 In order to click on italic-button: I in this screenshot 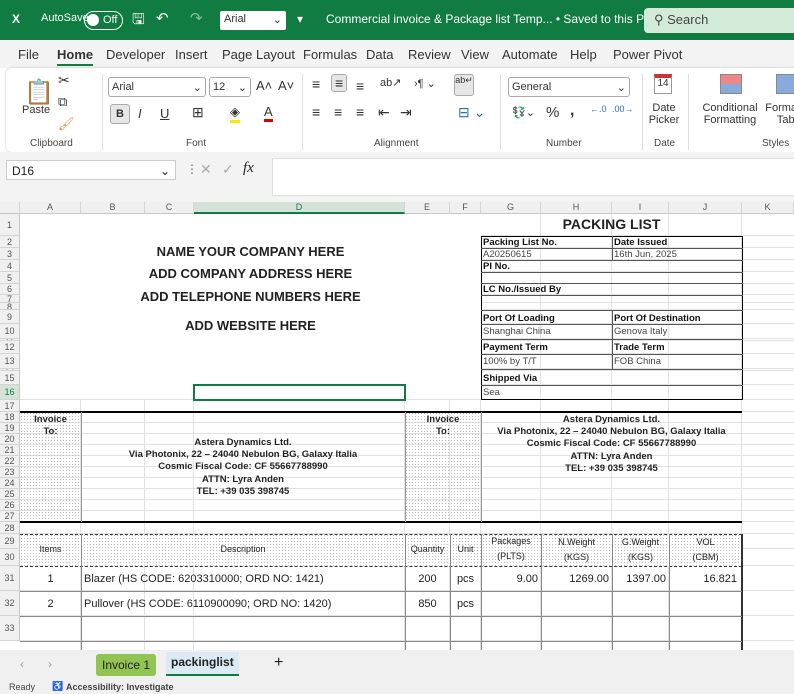, I will do `click(140, 113)`.